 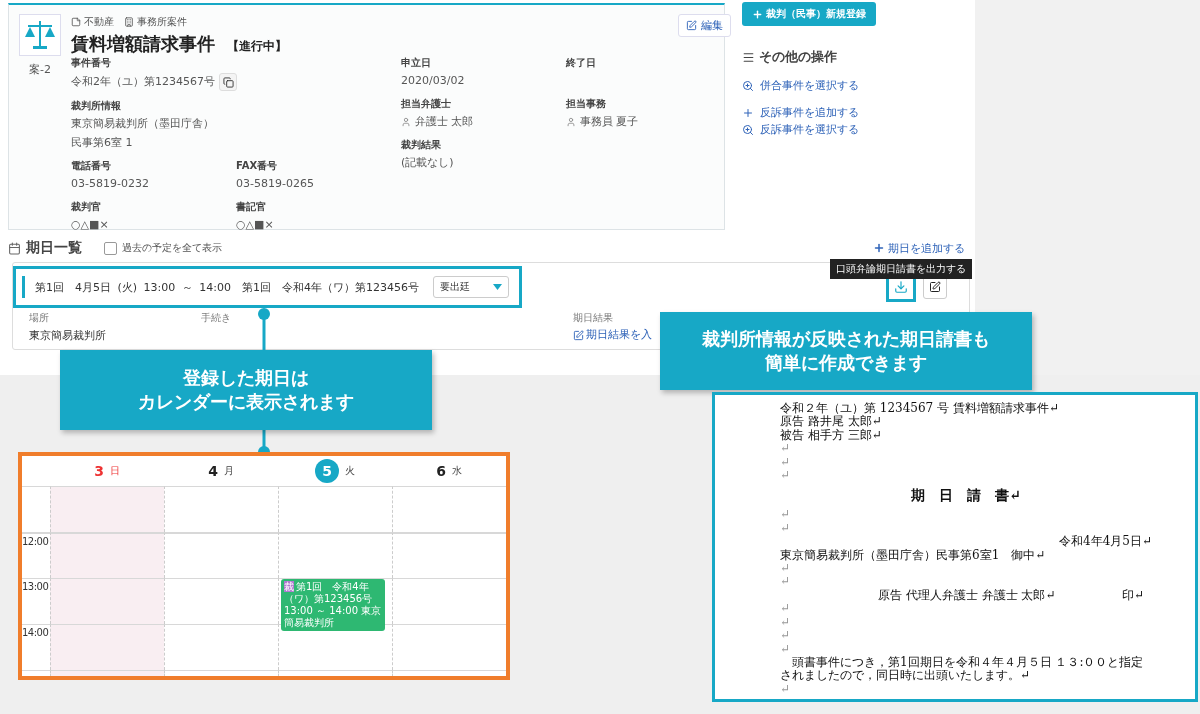 I want to click on document-text: 令和２年（ユ）第 1234567 号 賃料増額請求事件↵, so click(x=919, y=409).